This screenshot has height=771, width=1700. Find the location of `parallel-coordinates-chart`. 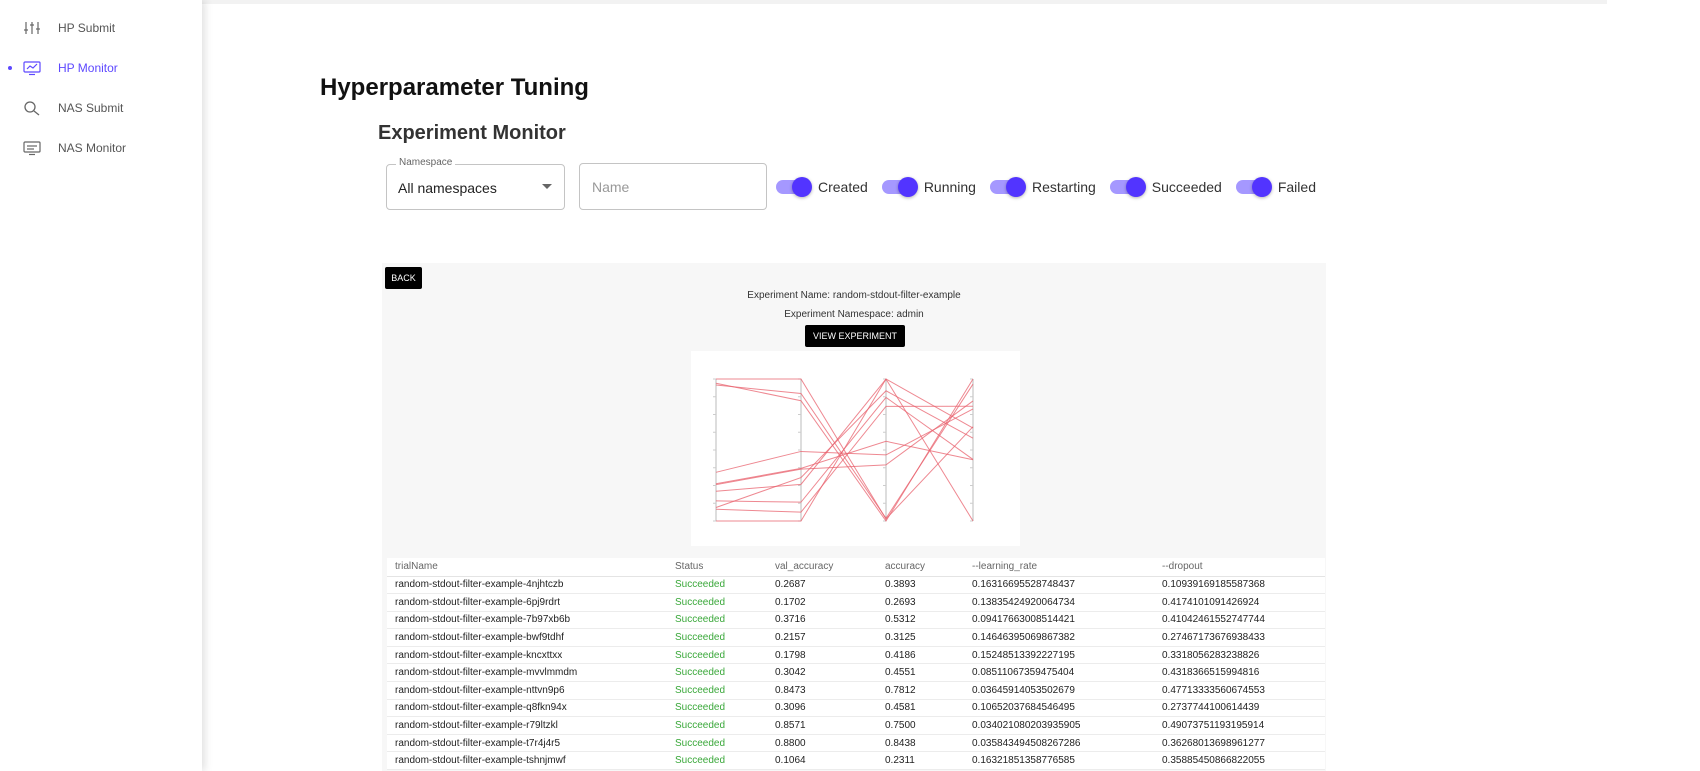

parallel-coordinates-chart is located at coordinates (855, 448).